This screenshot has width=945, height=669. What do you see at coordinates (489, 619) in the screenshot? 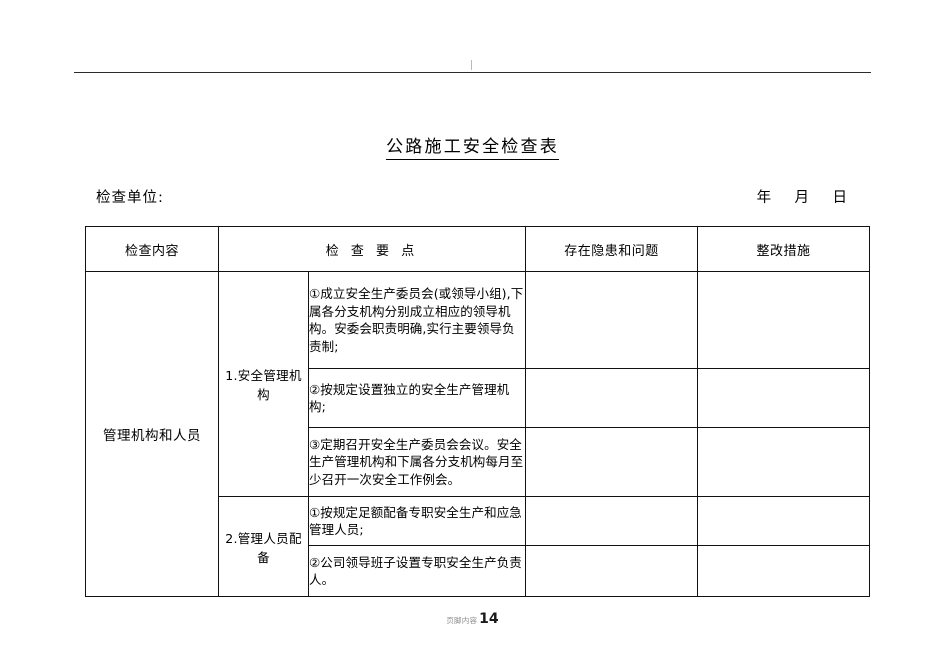
I see `footer-page-number: 14` at bounding box center [489, 619].